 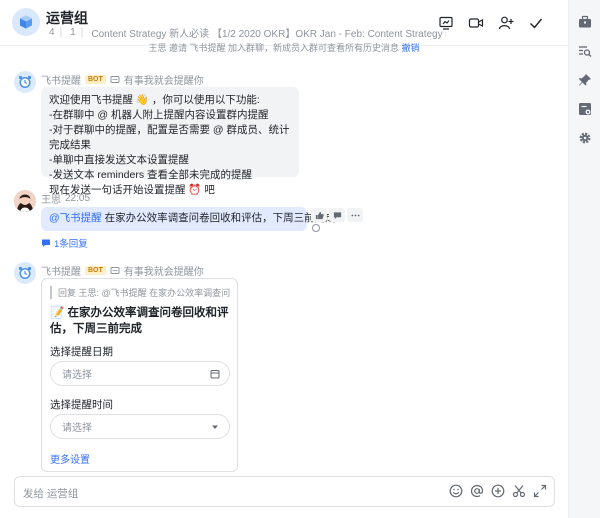 I want to click on add-attachment-button, so click(x=498, y=491).